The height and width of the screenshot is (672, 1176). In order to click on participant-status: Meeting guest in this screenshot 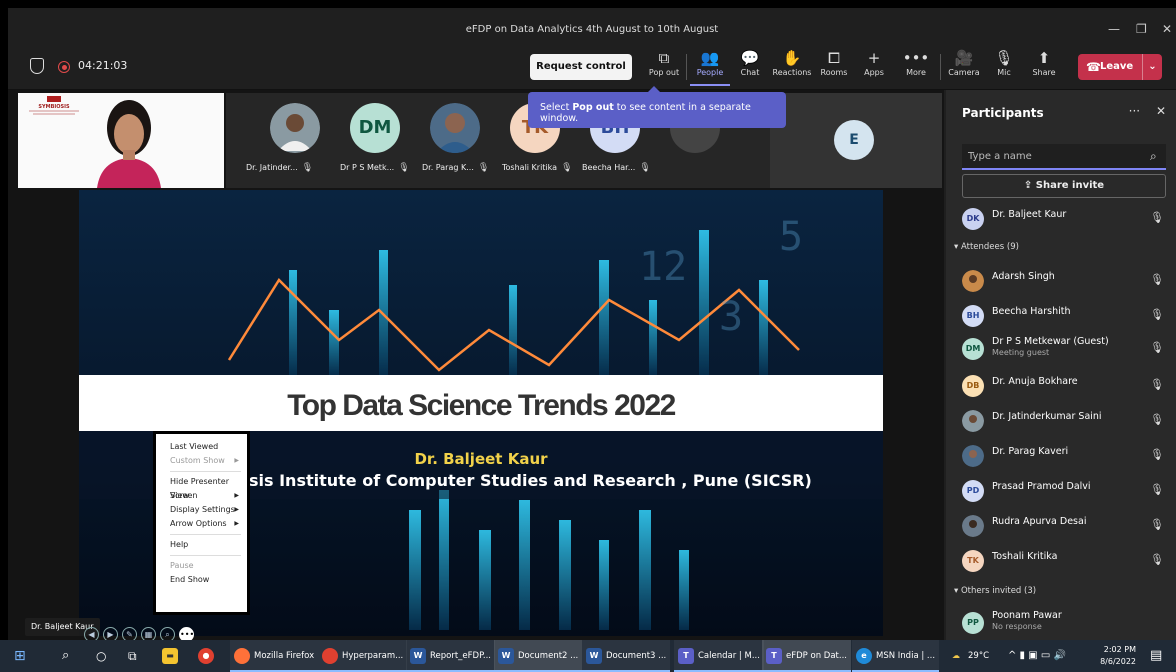, I will do `click(1021, 352)`.